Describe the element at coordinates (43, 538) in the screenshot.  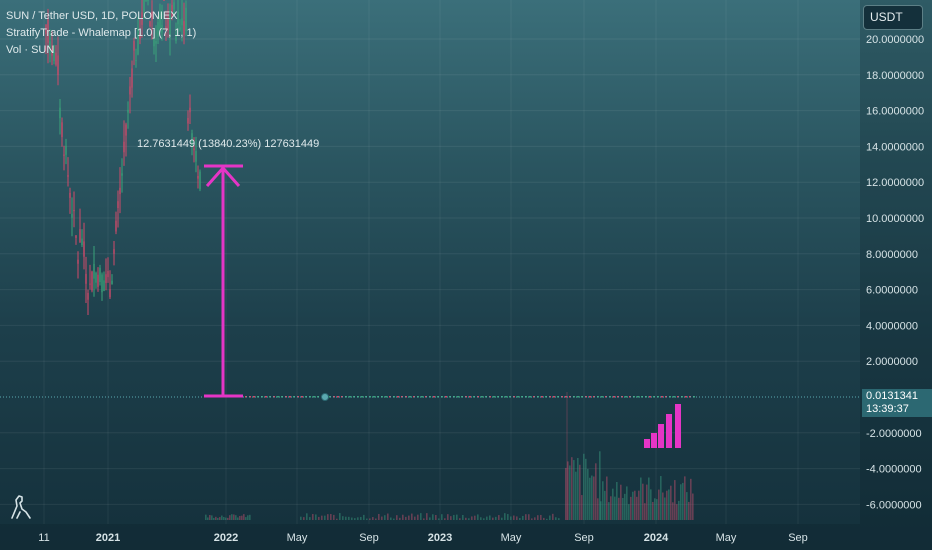
I see `x-tick-label: 11` at that location.